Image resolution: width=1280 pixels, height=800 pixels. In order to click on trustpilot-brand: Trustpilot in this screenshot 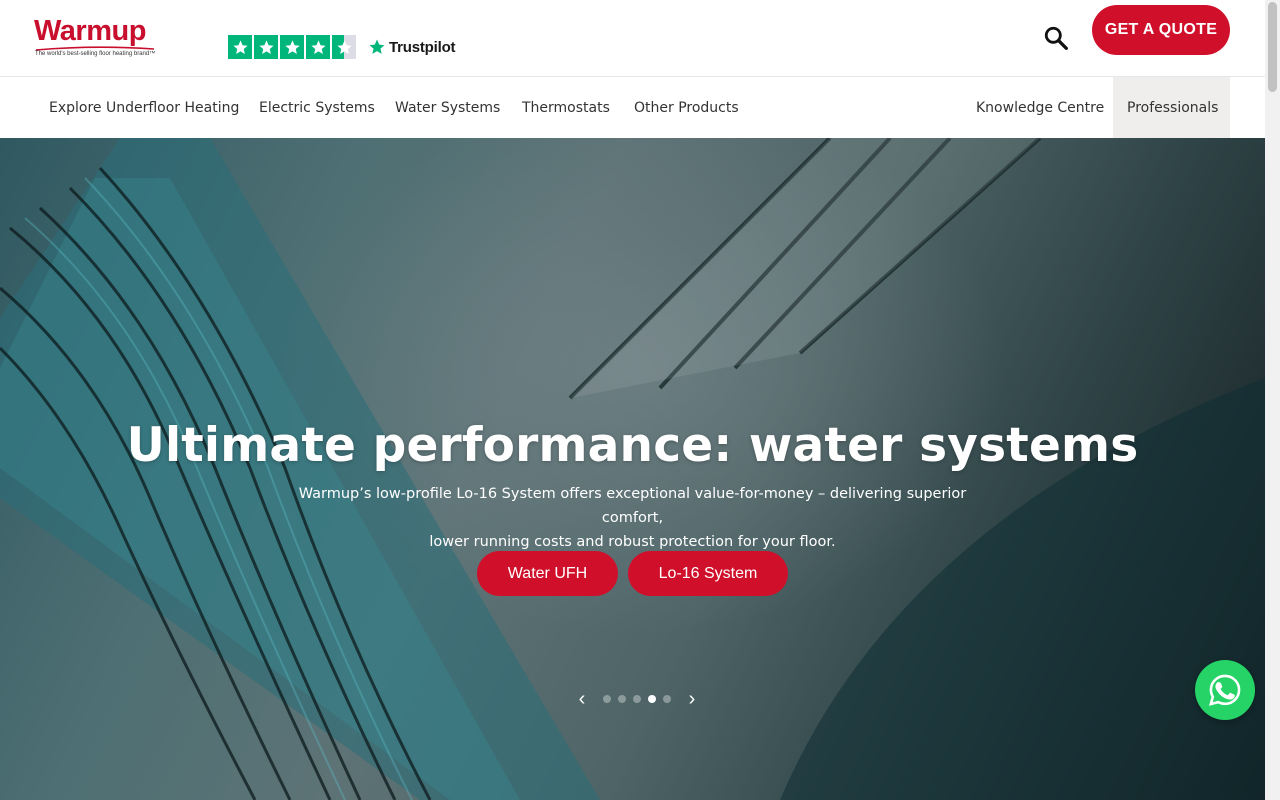, I will do `click(412, 47)`.